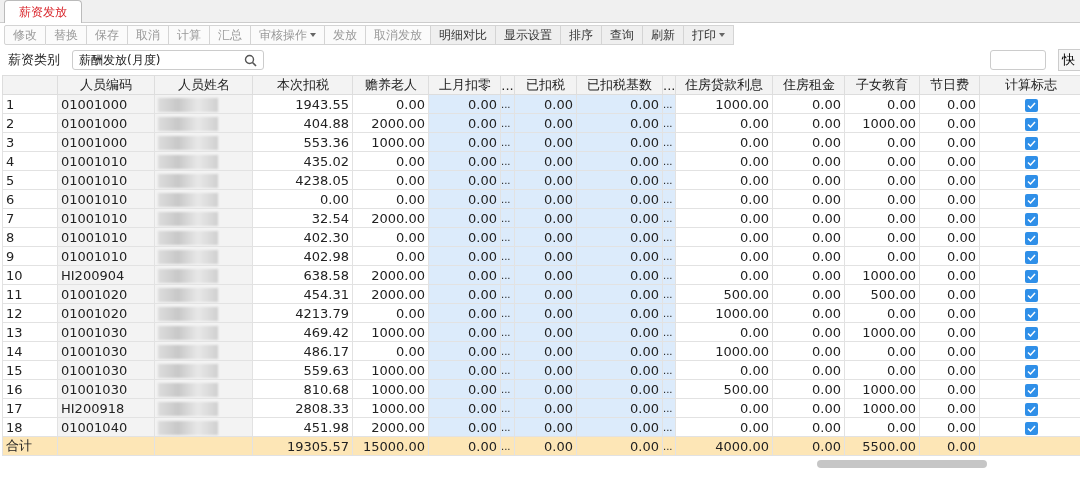  I want to click on quick-search-button: 快, so click(1069, 60).